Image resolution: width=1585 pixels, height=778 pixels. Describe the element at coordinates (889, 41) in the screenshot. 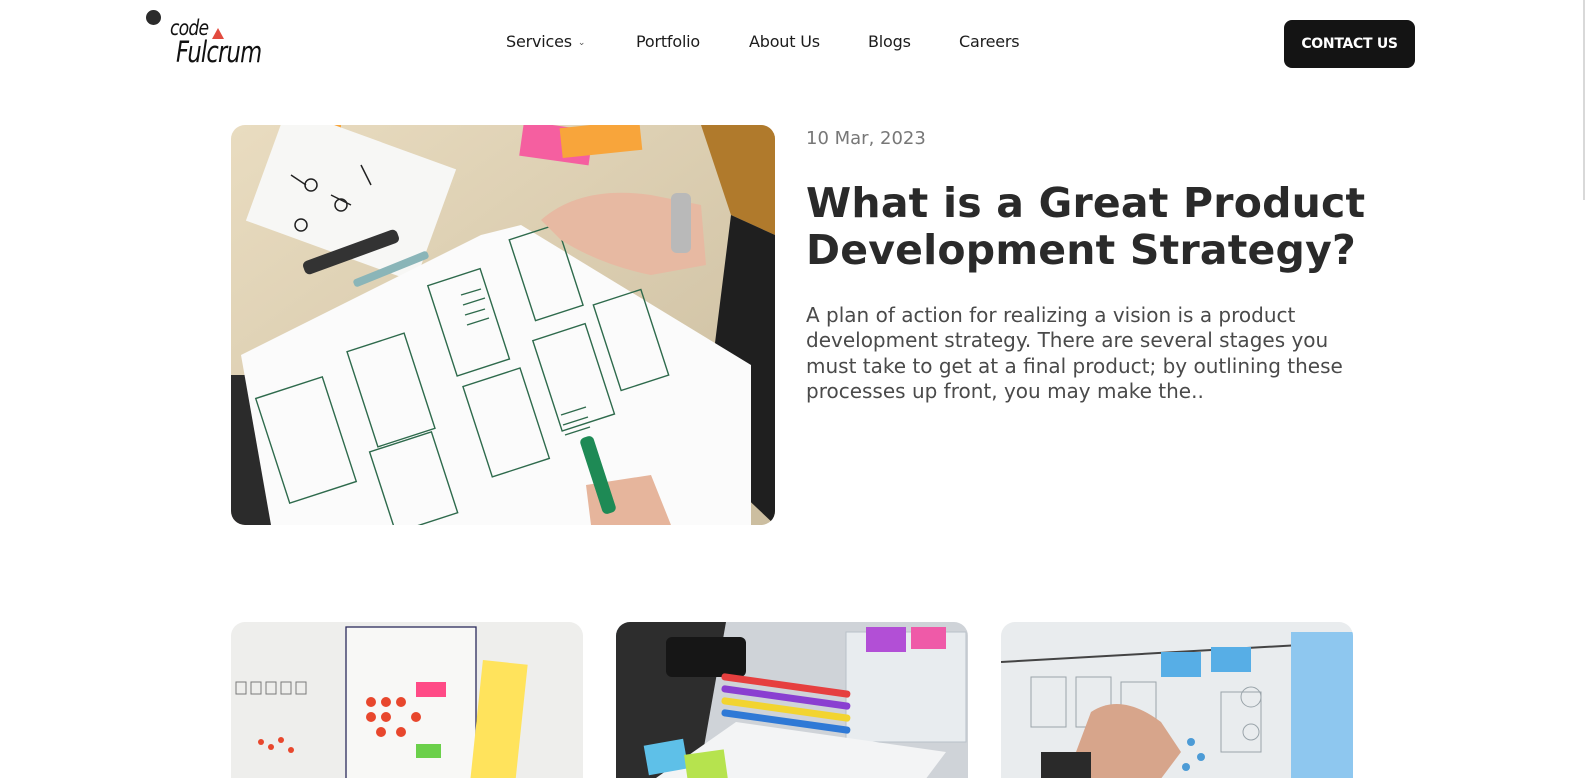

I see `nav-item-blogs: Blogs` at that location.